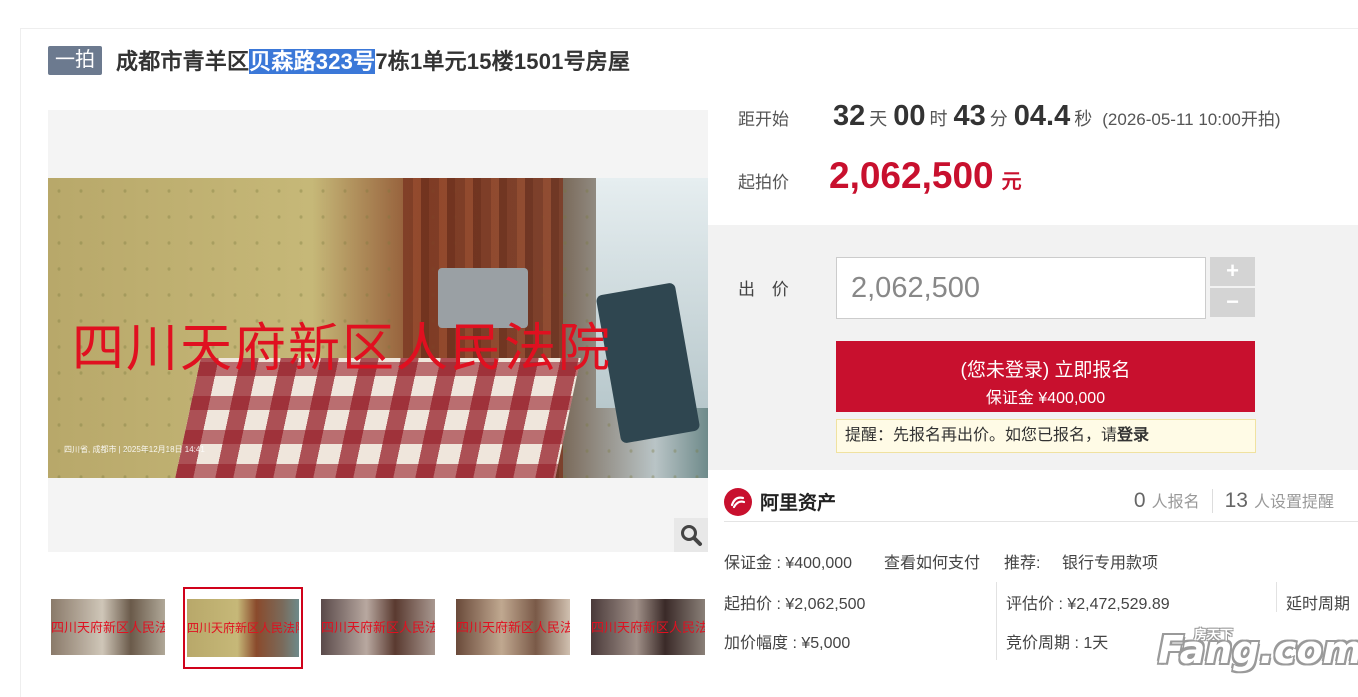 The height and width of the screenshot is (697, 1358). Describe the element at coordinates (1175, 502) in the screenshot. I see `signups-label: 人报名` at that location.